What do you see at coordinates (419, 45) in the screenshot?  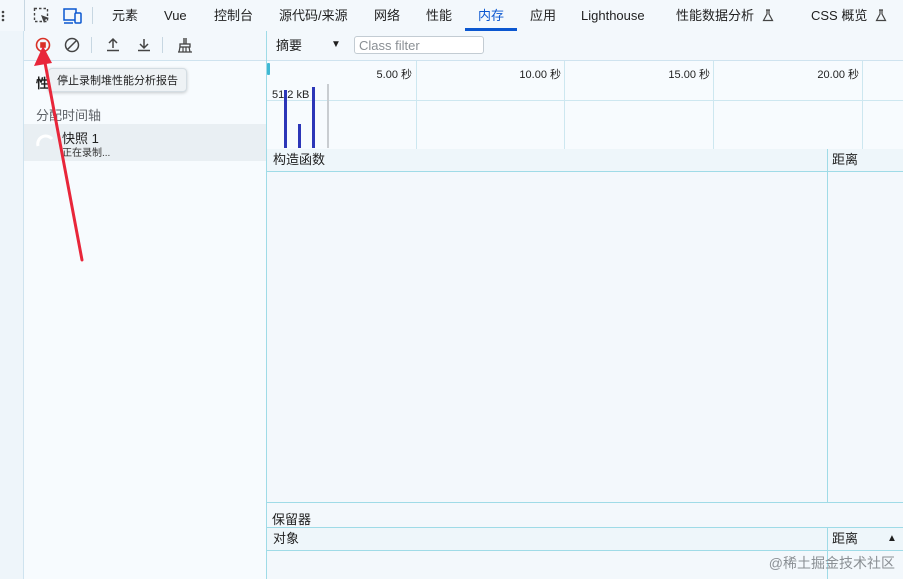 I see `class-filter-input` at bounding box center [419, 45].